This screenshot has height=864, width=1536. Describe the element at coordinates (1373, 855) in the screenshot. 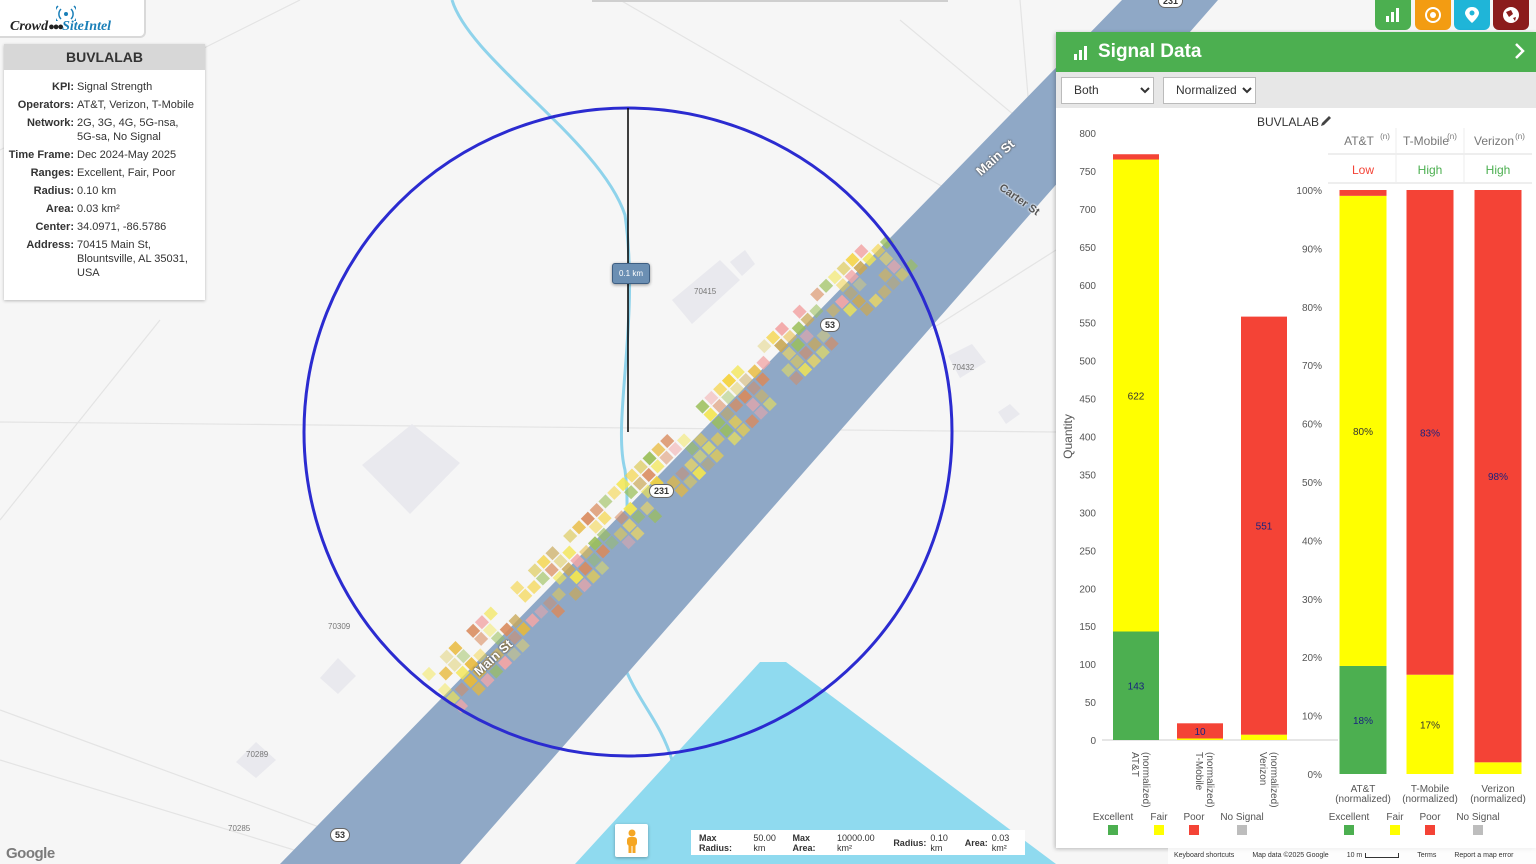

I see `map-scale: 10 m` at that location.